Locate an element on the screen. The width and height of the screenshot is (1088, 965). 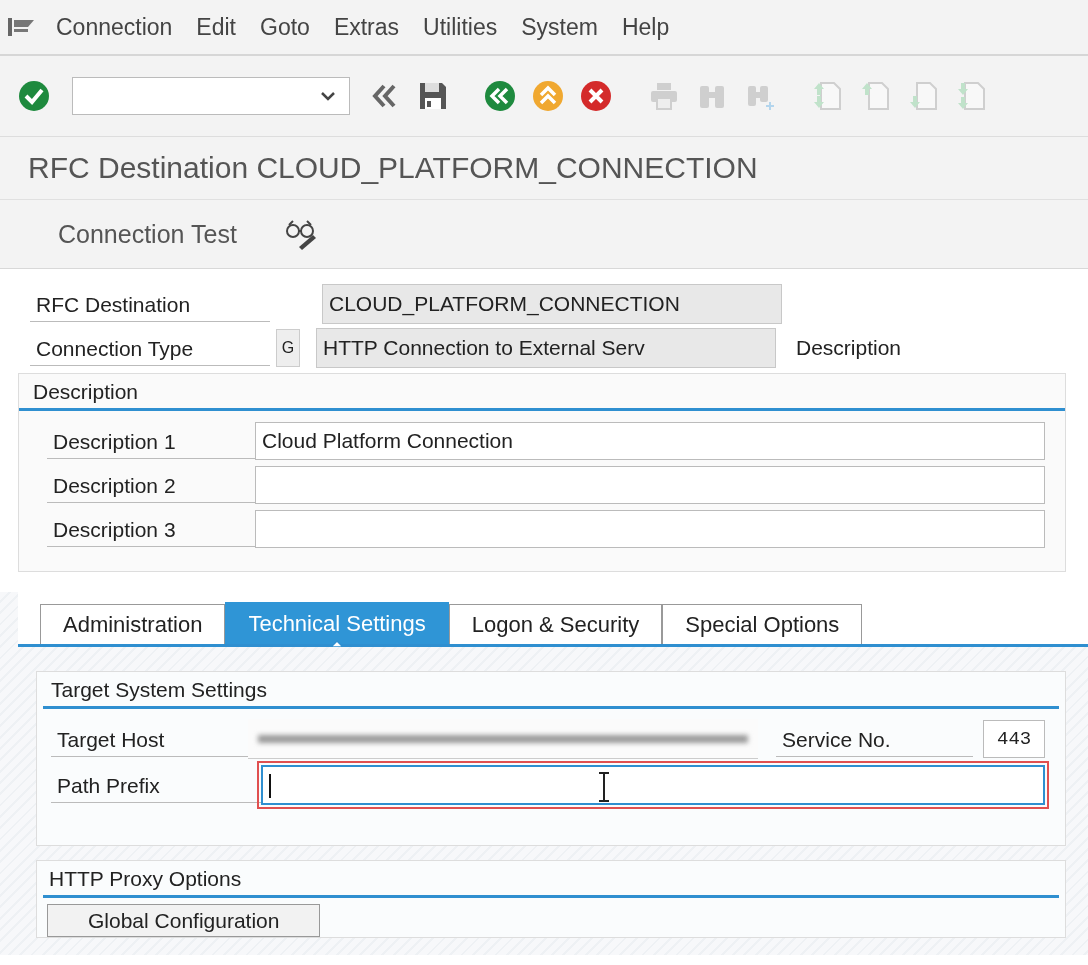
menu-item: Extras is located at coordinates (378, 27).